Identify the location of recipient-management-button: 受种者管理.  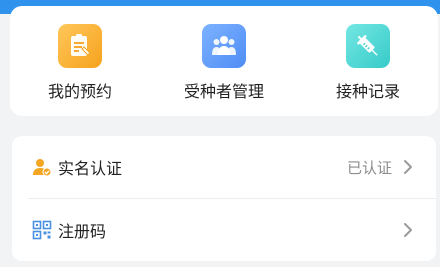
(224, 63).